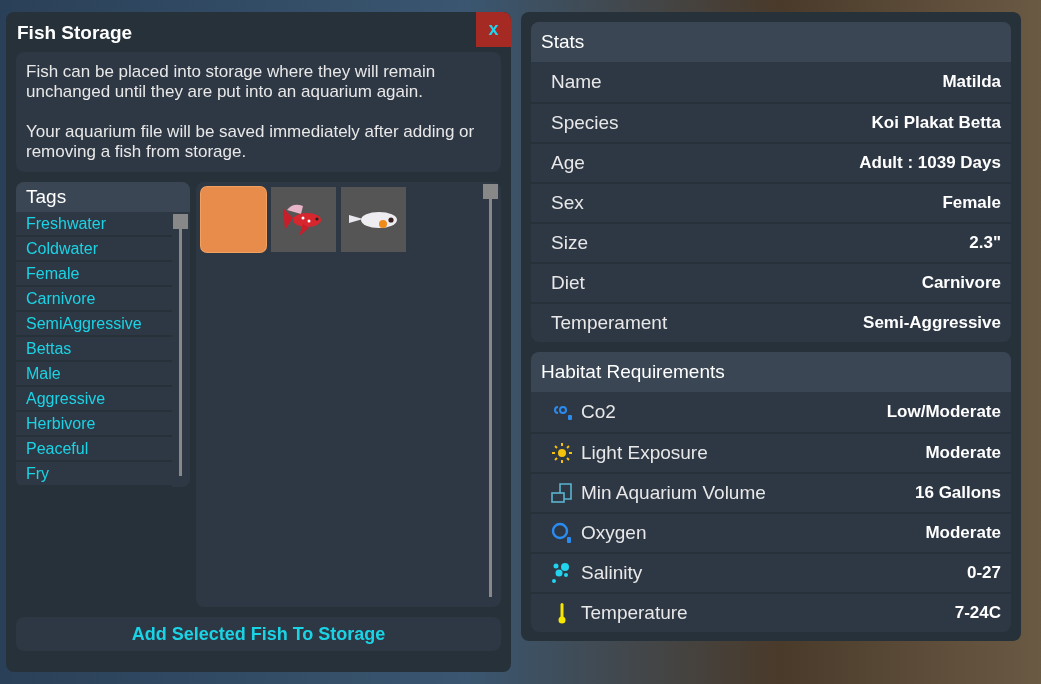  What do you see at coordinates (94, 349) in the screenshot?
I see `tag-item: Bettas` at bounding box center [94, 349].